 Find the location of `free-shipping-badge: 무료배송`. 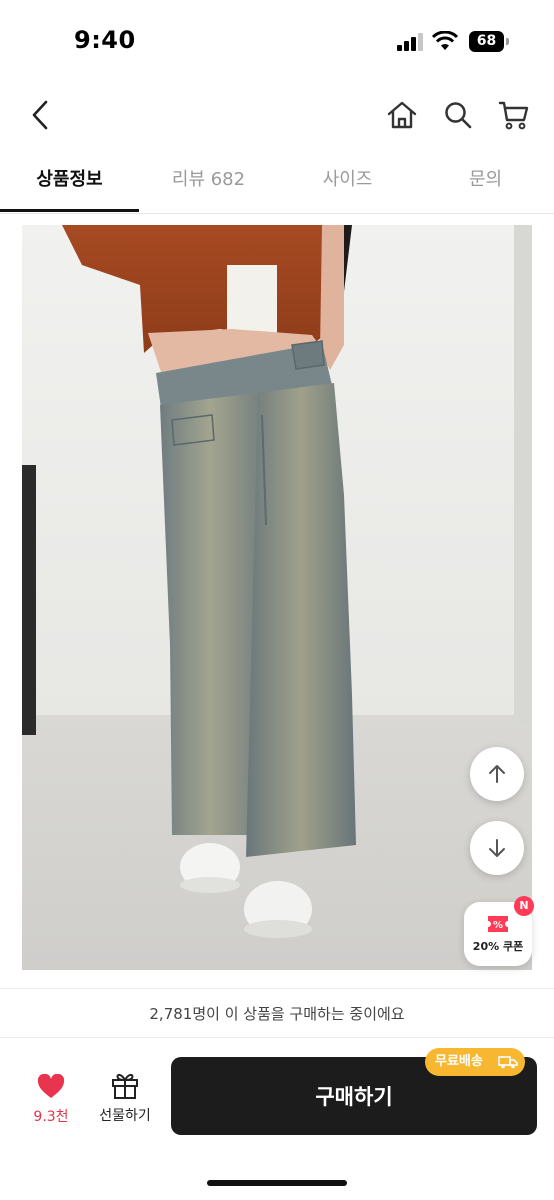

free-shipping-badge: 무료배송 is located at coordinates (475, 1062).